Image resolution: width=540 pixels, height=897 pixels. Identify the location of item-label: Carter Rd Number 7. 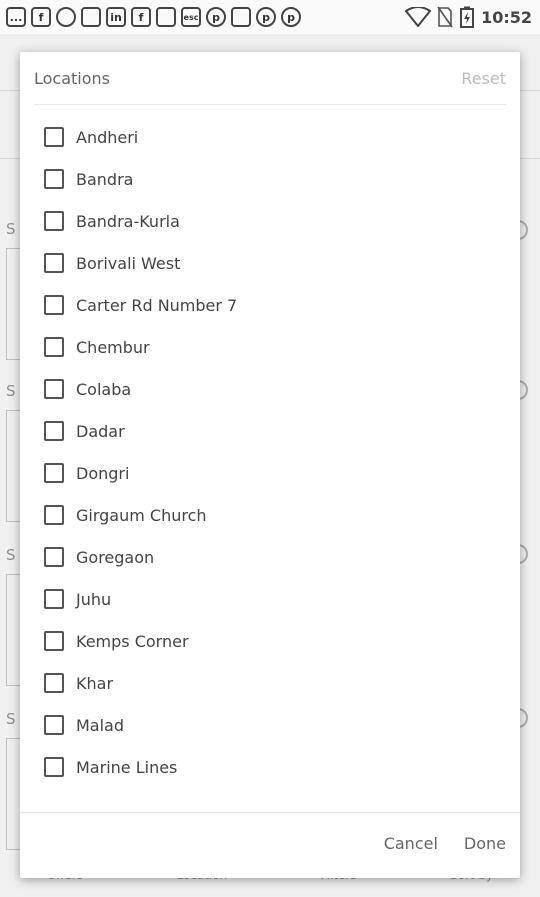
(157, 305).